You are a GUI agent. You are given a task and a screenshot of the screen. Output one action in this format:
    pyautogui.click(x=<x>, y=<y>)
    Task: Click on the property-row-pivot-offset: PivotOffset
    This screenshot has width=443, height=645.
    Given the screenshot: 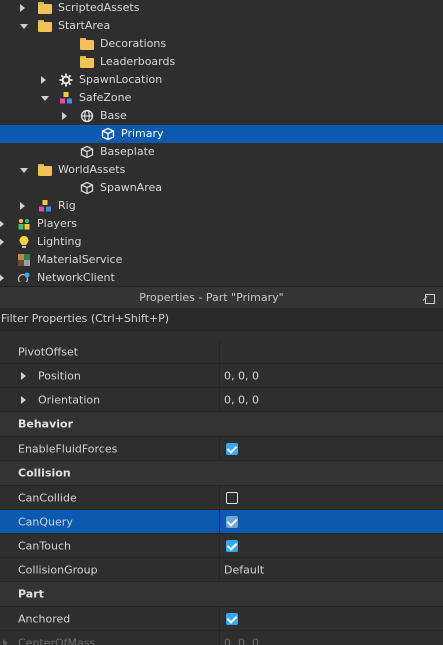 What is the action you would take?
    pyautogui.click(x=221, y=352)
    